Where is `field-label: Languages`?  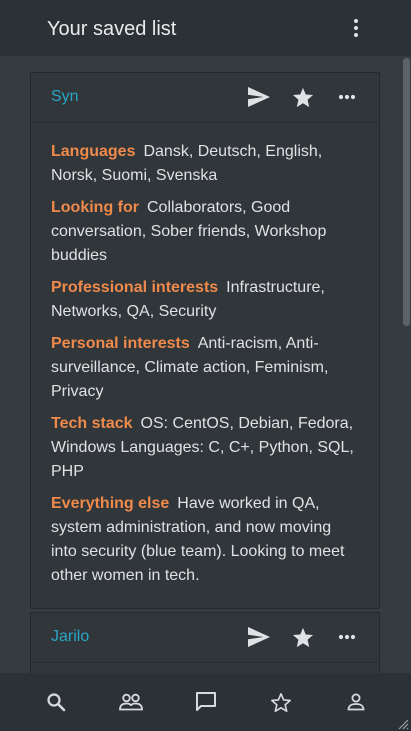
field-label: Languages is located at coordinates (93, 151).